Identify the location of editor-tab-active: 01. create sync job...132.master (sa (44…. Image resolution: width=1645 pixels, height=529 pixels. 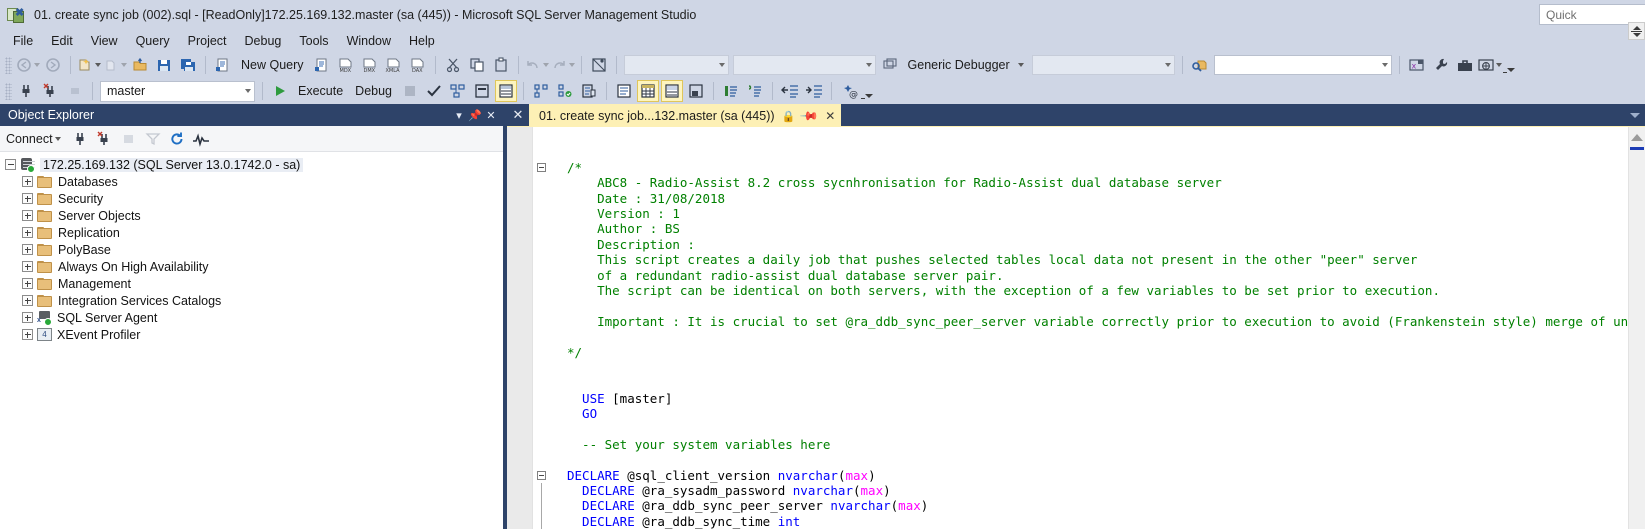
(685, 115).